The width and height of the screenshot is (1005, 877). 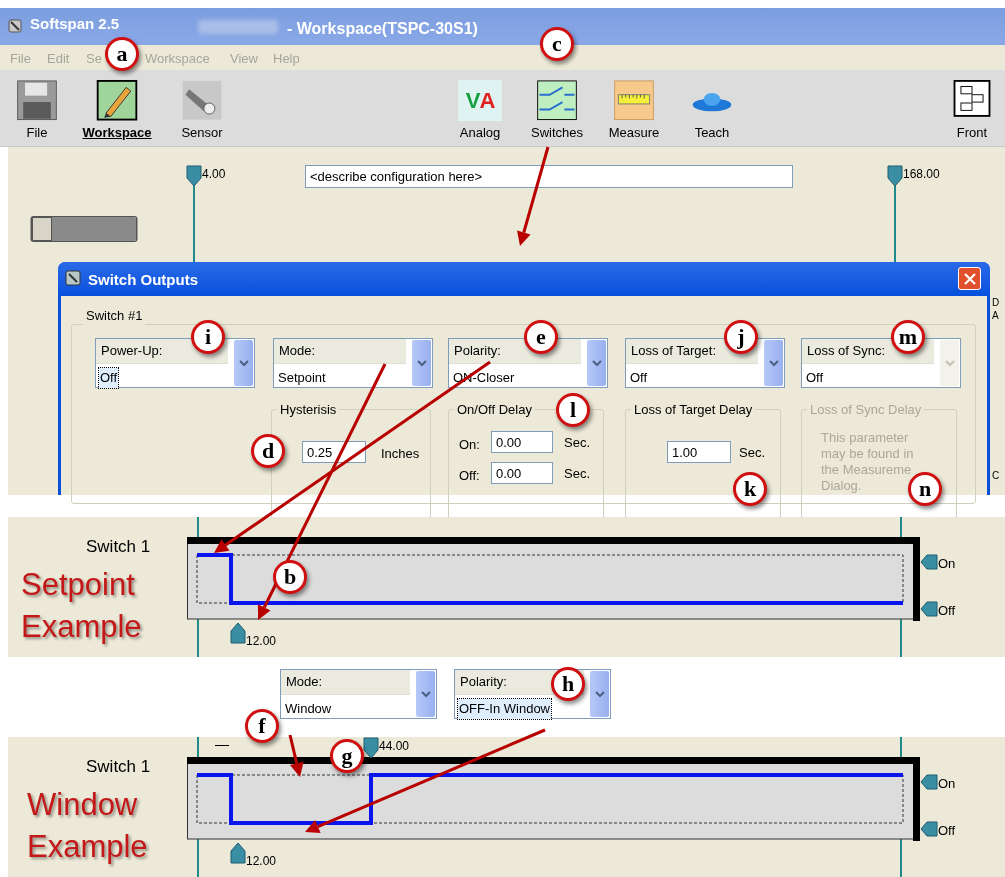 What do you see at coordinates (82, 805) in the screenshot?
I see `window-caption: Window` at bounding box center [82, 805].